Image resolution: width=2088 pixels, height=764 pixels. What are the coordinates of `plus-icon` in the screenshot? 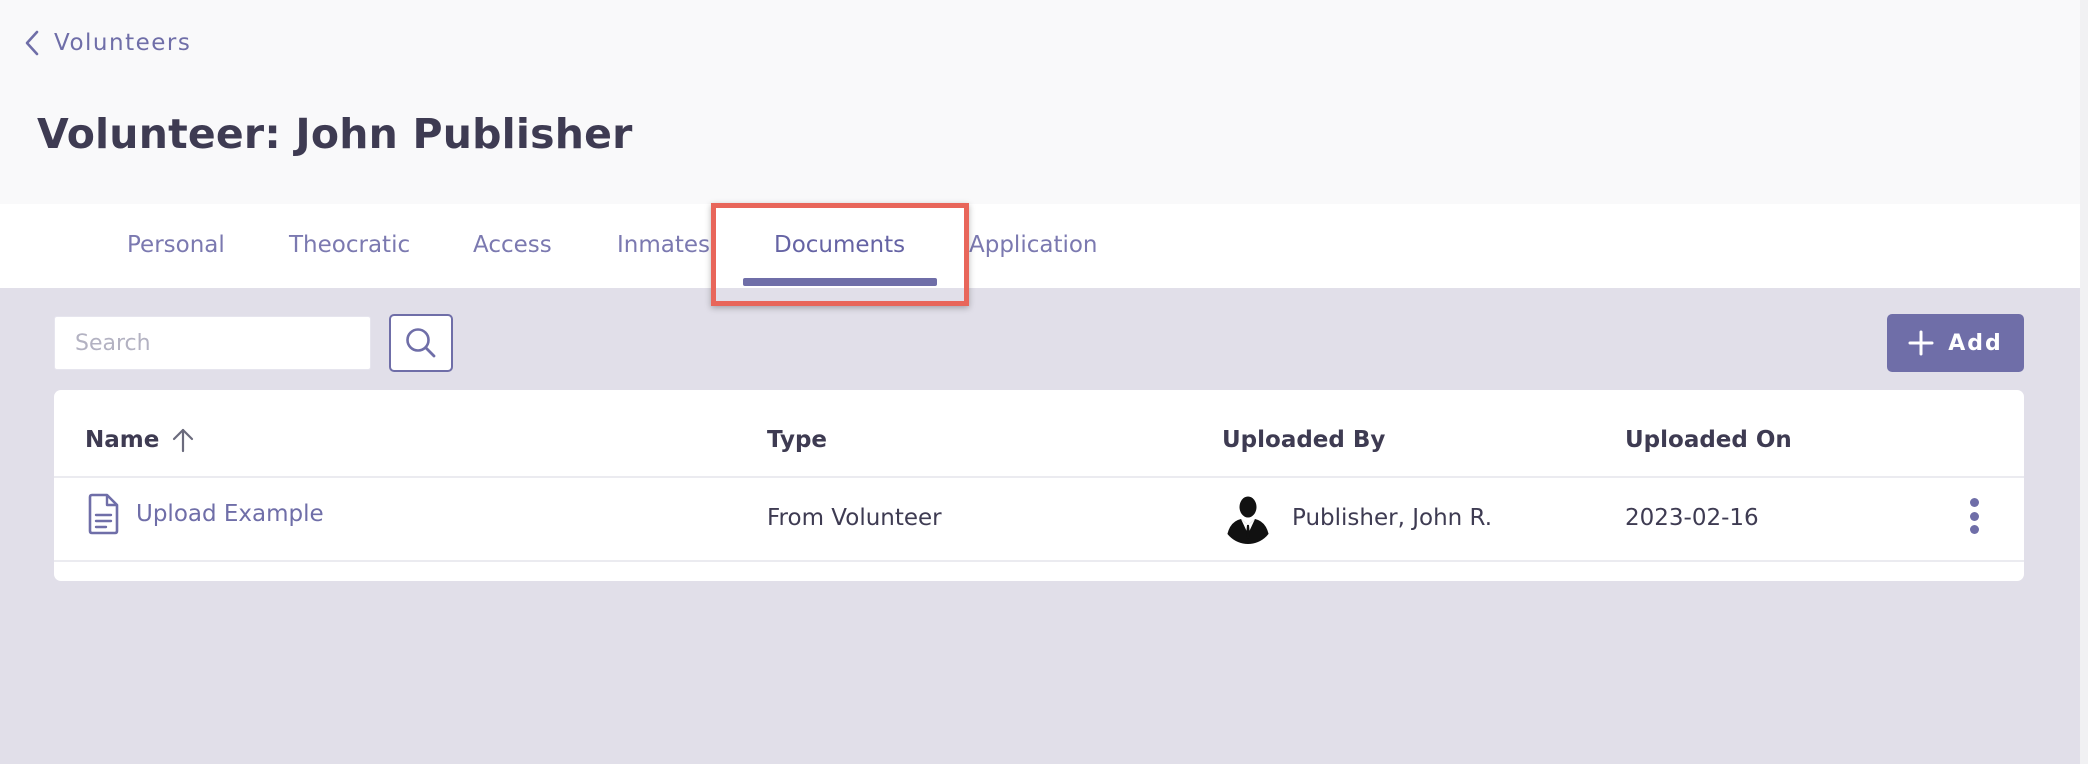 It's located at (1921, 343).